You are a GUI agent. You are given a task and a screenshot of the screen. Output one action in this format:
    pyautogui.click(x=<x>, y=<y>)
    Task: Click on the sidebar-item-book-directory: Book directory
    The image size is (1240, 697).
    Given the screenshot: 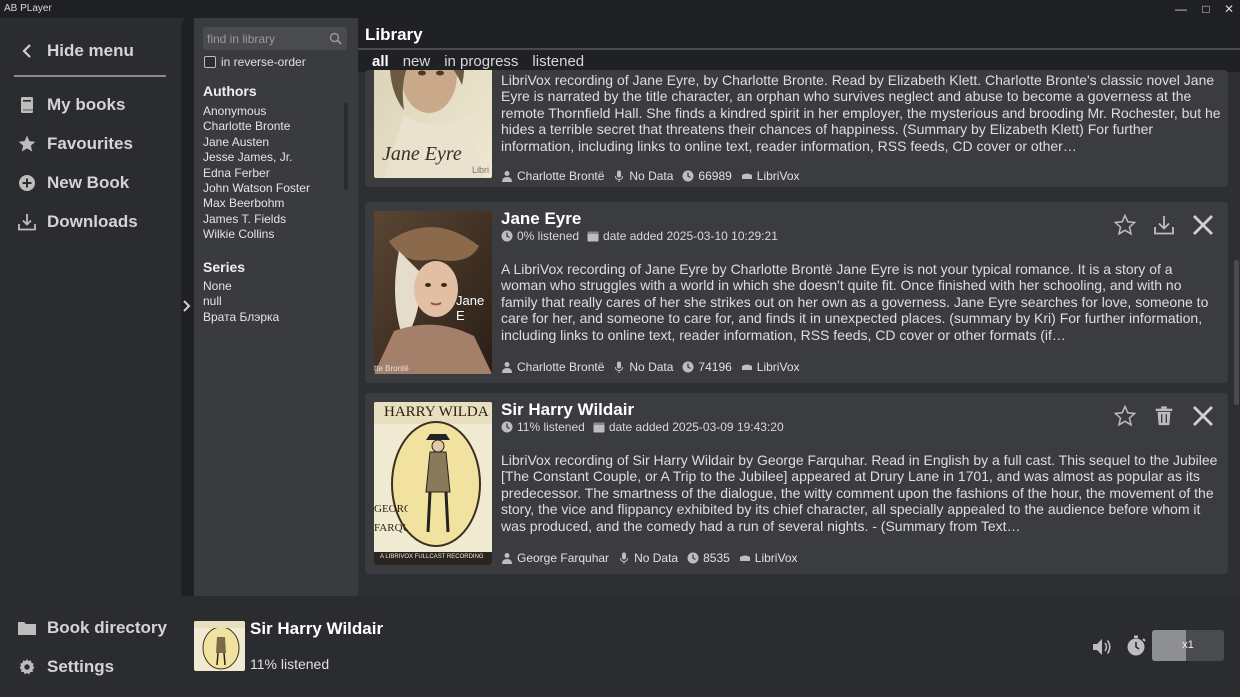 What is the action you would take?
    pyautogui.click(x=91, y=628)
    